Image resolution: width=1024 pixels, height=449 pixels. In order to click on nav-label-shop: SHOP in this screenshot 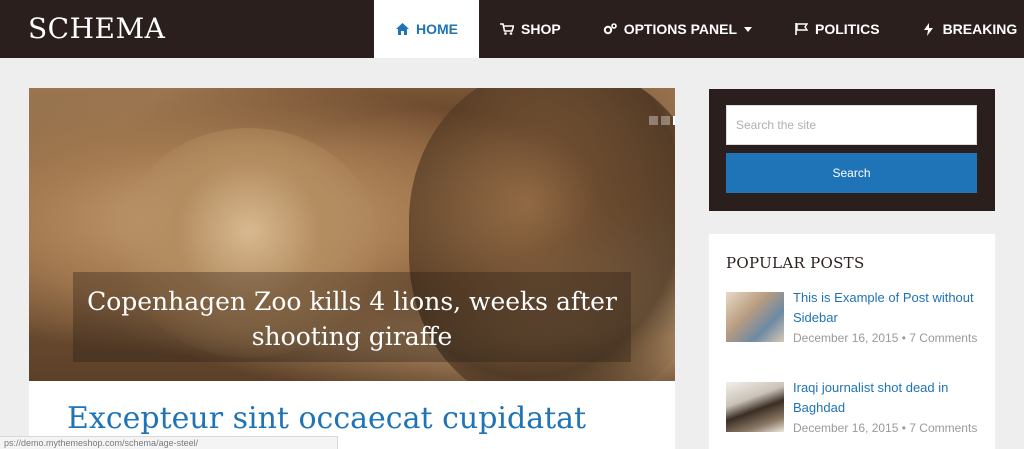, I will do `click(541, 29)`.